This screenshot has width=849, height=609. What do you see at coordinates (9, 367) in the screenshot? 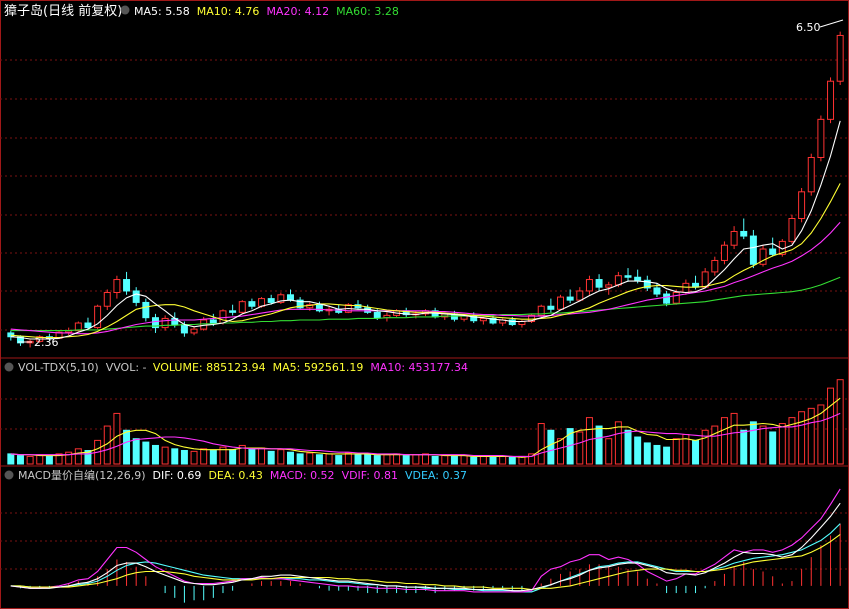
I see `volume-panel-menu-icon` at bounding box center [9, 367].